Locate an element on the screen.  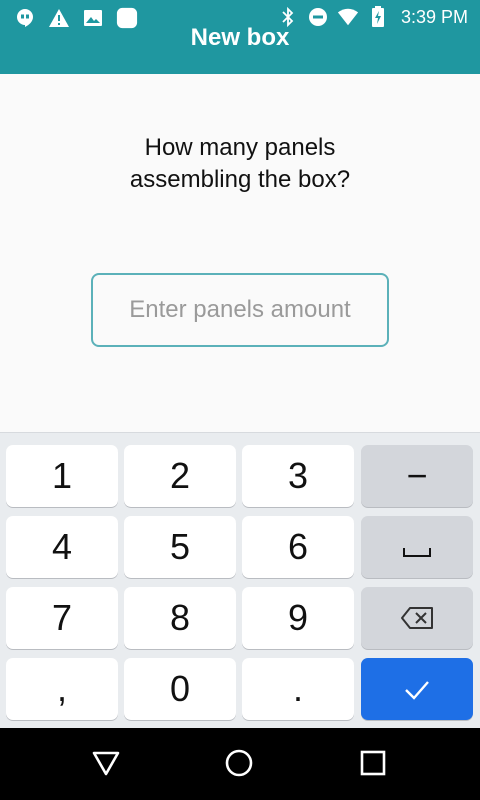
backspace-icon is located at coordinates (417, 618).